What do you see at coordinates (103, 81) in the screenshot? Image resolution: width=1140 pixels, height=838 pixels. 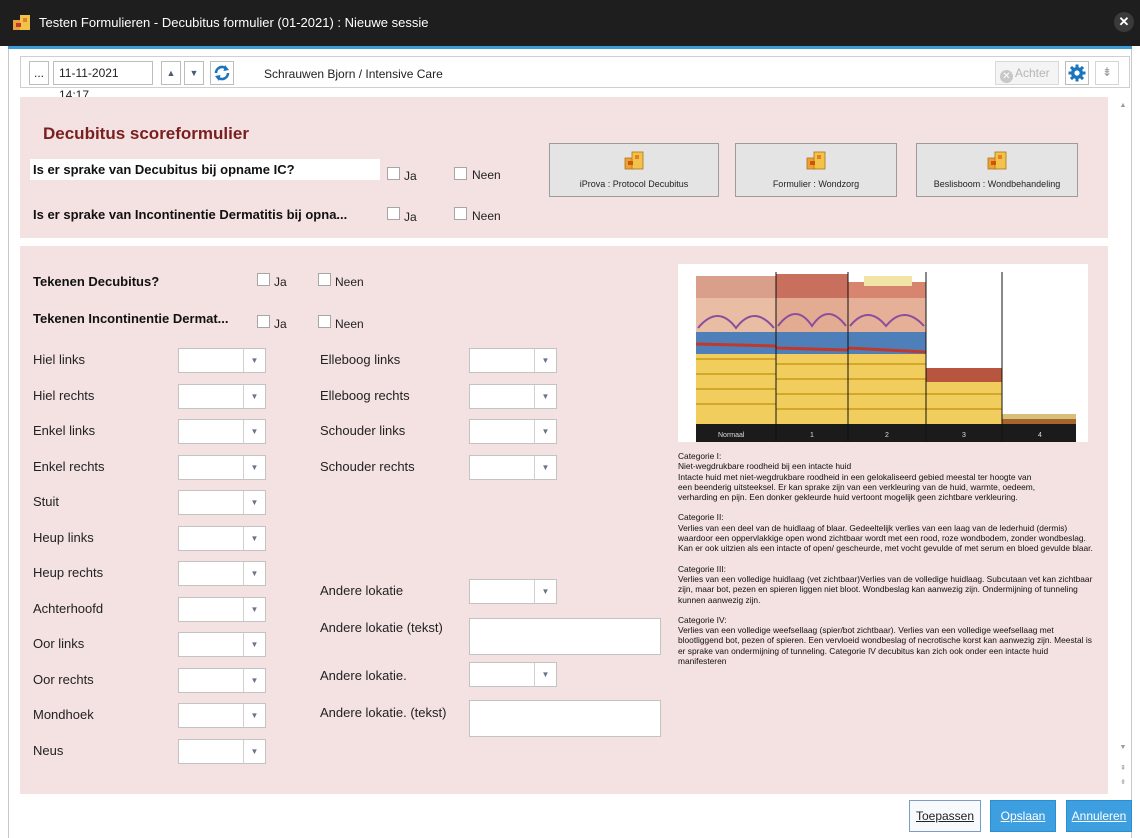 I see `datetime-field: 11-11-2021 14:17` at bounding box center [103, 81].